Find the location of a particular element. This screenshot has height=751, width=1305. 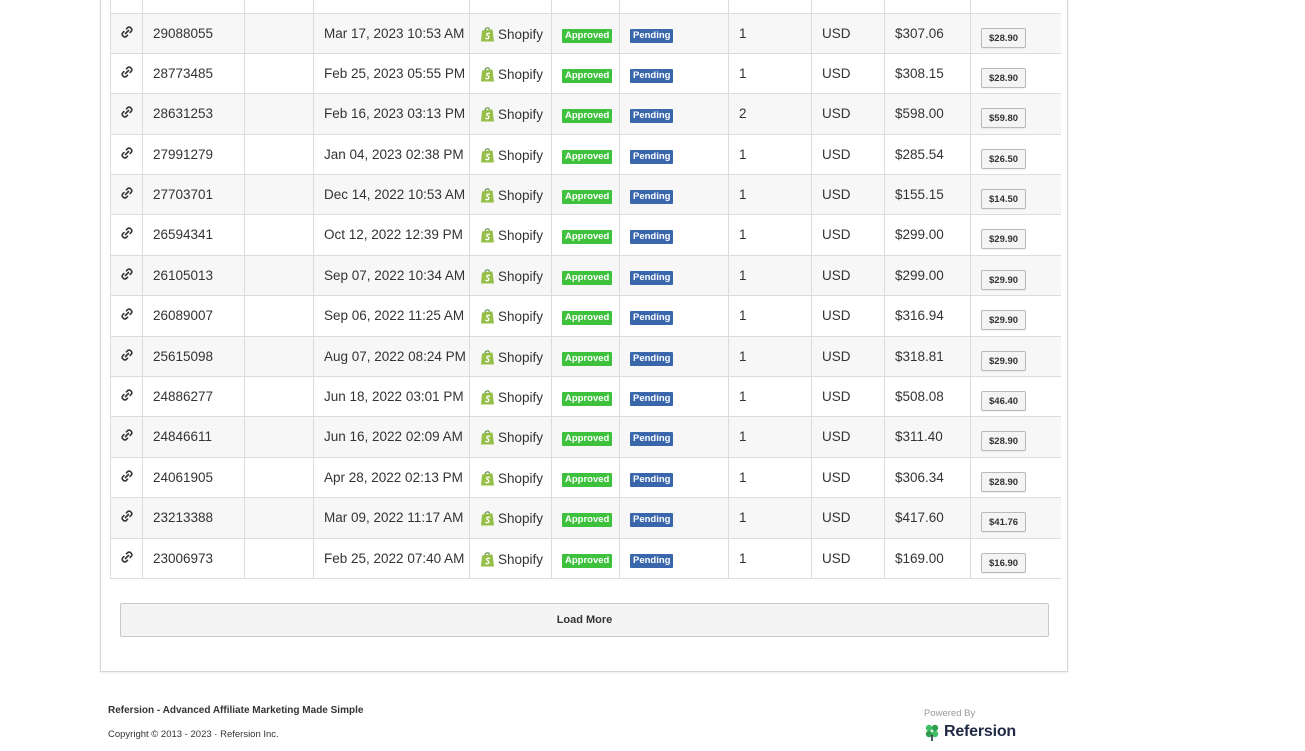

order-total: $508.08 is located at coordinates (927, 397).